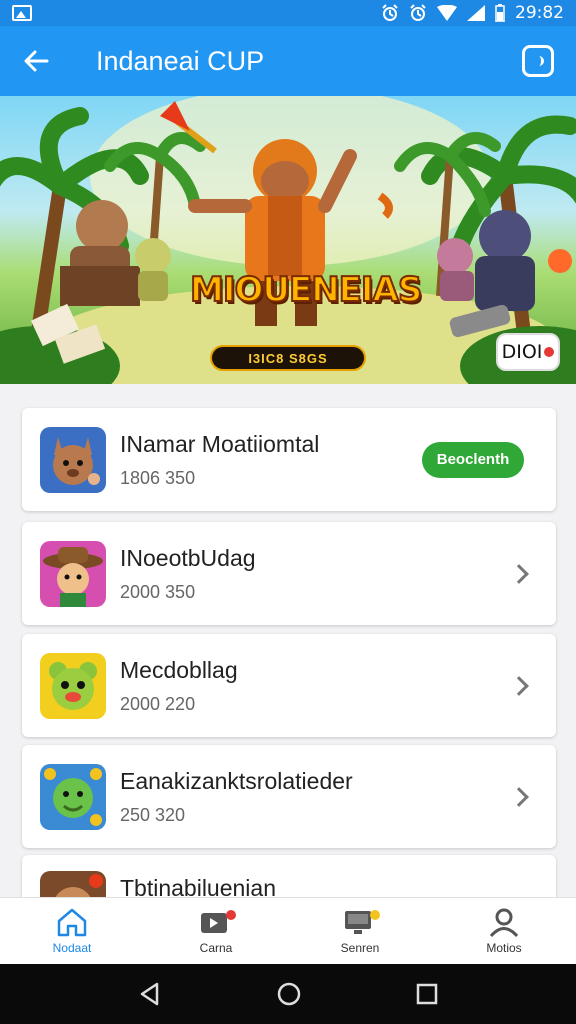 The image size is (576, 1024). I want to click on game-stats: 2000 220, so click(158, 703).